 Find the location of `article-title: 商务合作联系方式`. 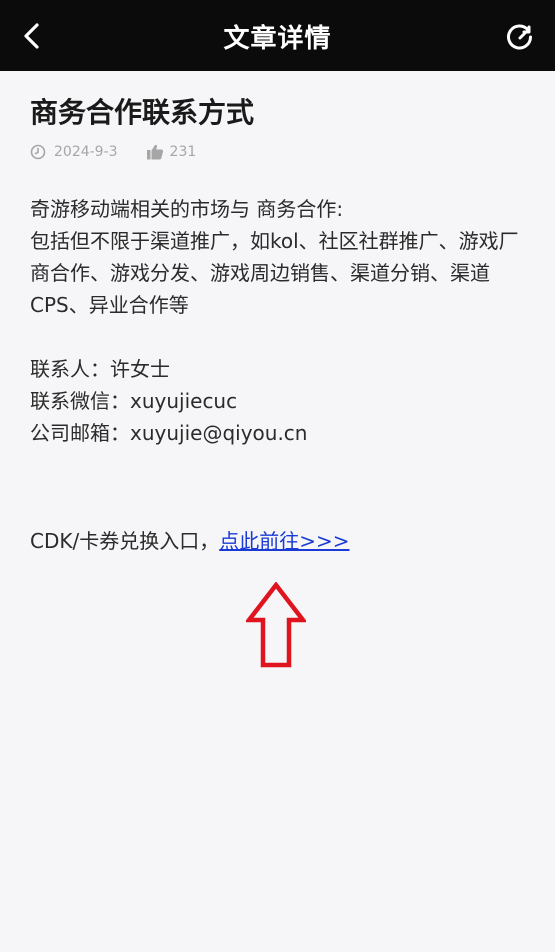

article-title: 商务合作联系方式 is located at coordinates (142, 112).